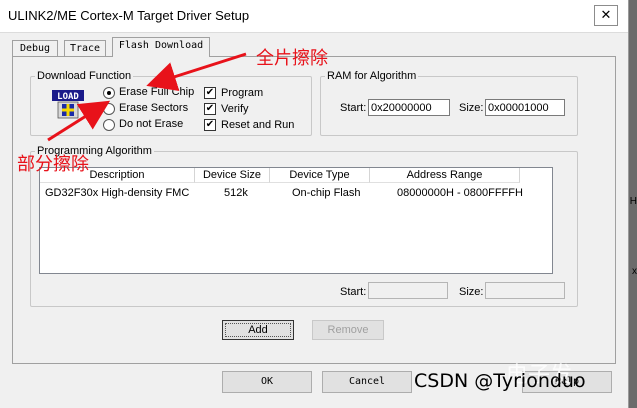 The height and width of the screenshot is (408, 637). Describe the element at coordinates (409, 107) in the screenshot. I see `ram-start-input: 0x20000000` at that location.